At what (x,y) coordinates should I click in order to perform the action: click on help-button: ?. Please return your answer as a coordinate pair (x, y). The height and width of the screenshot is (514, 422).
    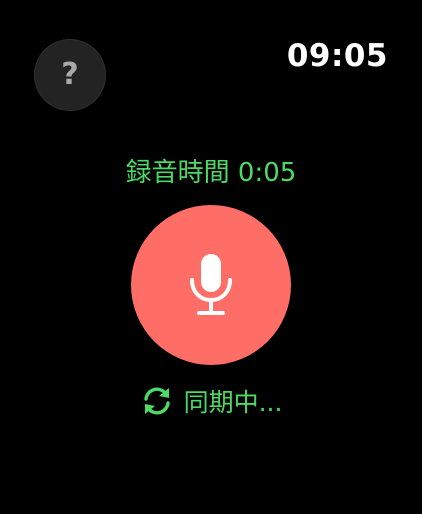
    Looking at the image, I should click on (70, 75).